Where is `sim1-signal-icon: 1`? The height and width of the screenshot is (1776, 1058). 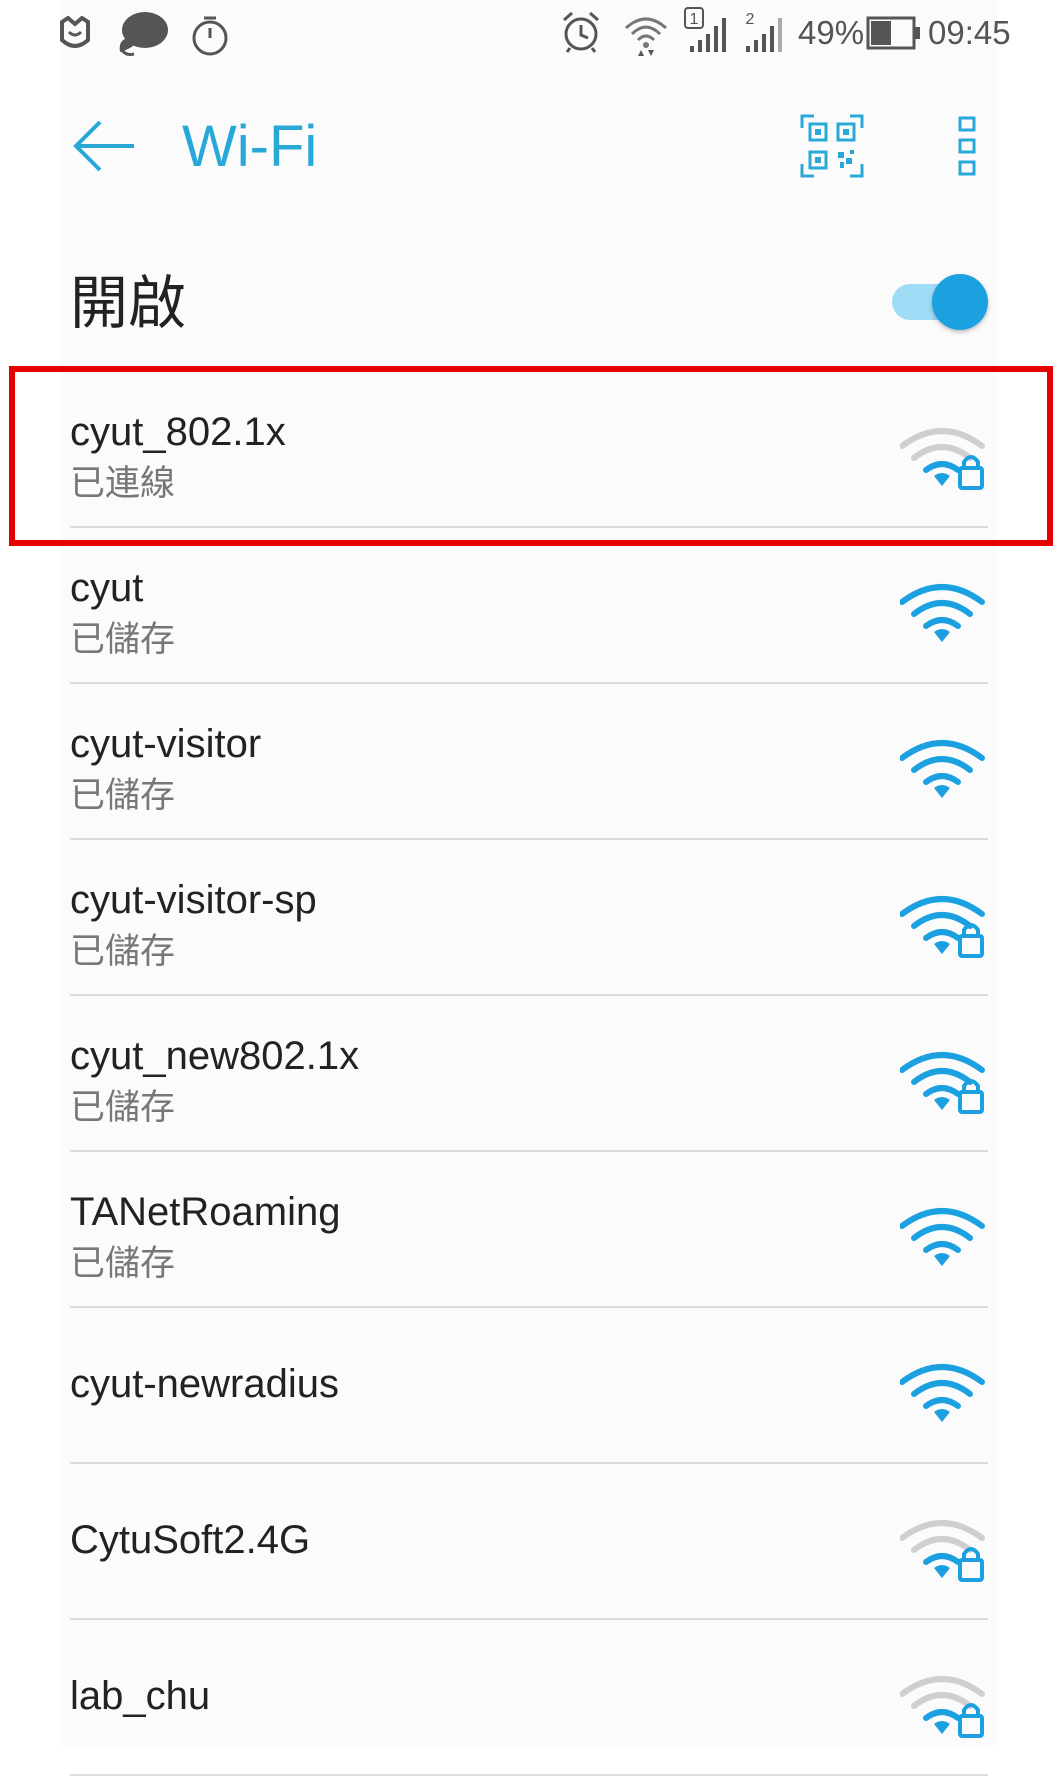
sim1-signal-icon: 1 is located at coordinates (705, 29).